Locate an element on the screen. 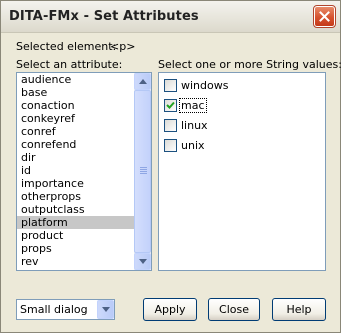 This screenshot has height=333, width=341. value-label: linux is located at coordinates (194, 125).